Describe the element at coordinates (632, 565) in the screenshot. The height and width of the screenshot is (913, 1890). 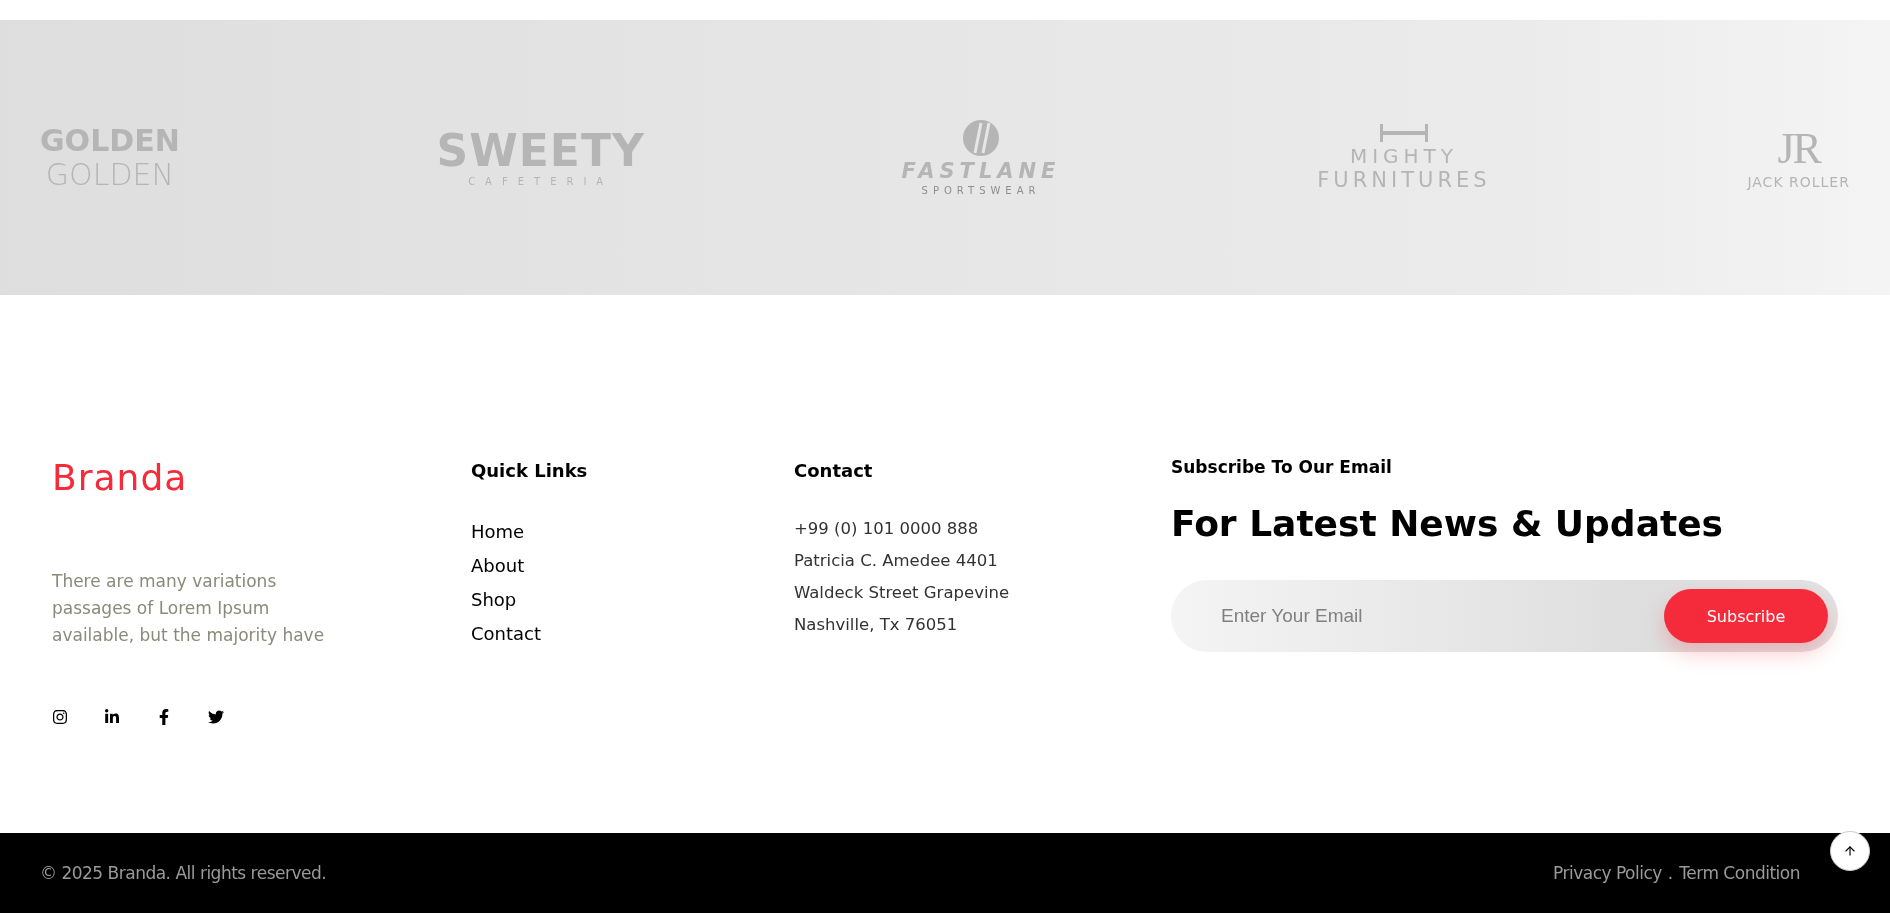
I see `footer-link: About` at that location.